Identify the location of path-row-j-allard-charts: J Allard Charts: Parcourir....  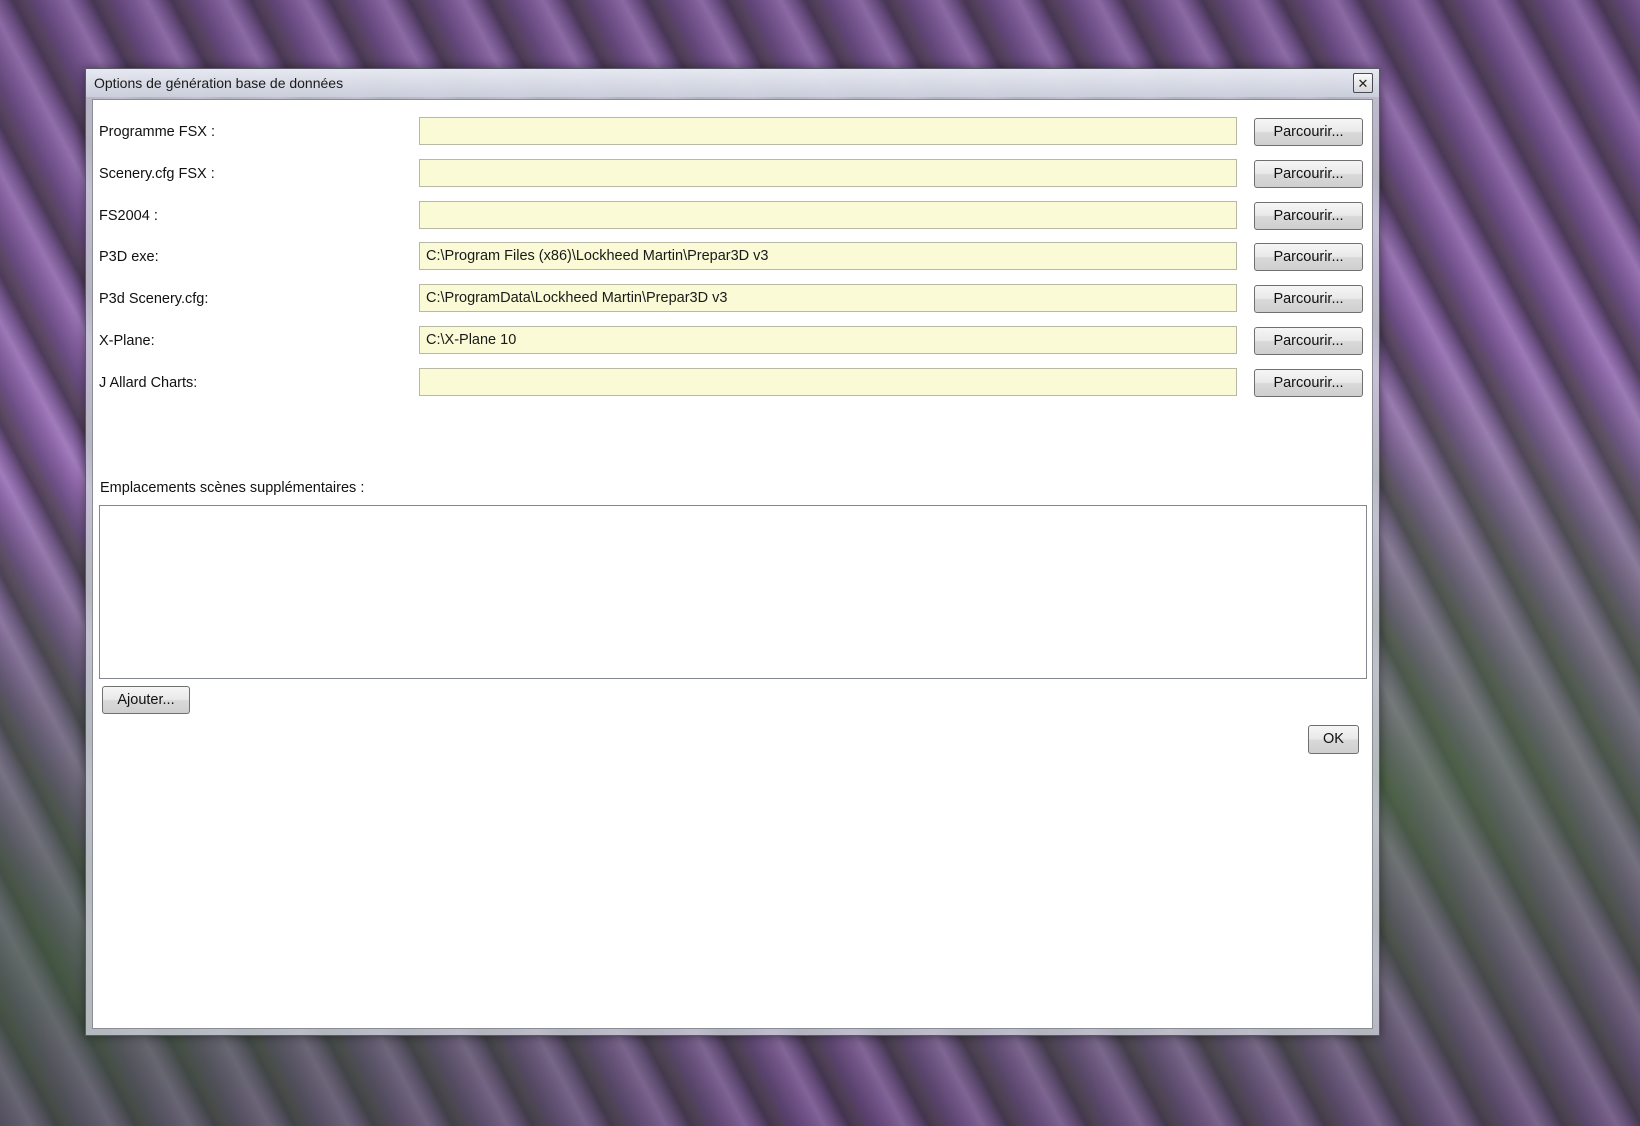
(732, 383).